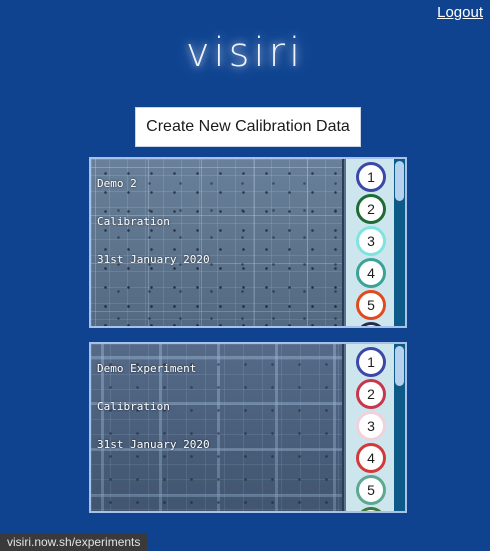  I want to click on experiment-name: Demo 2, so click(117, 183).